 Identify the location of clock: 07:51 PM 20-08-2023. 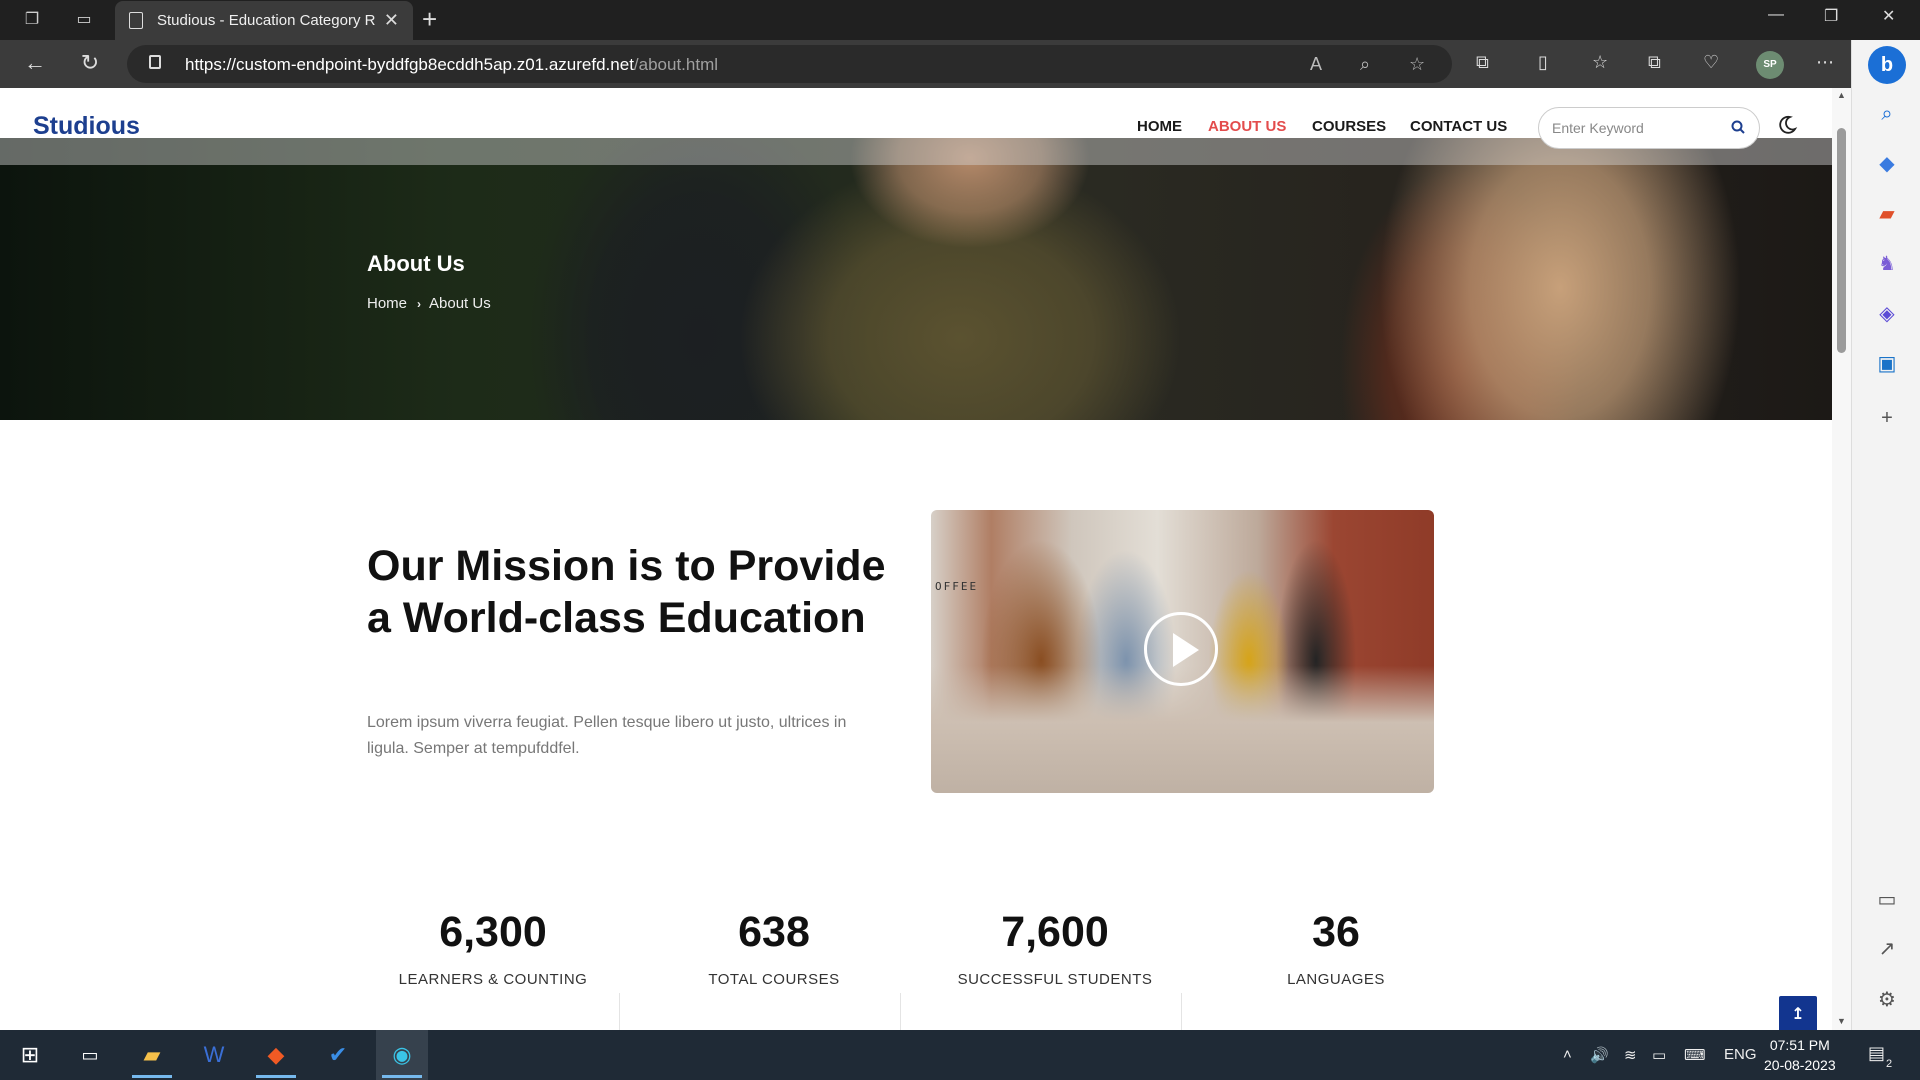
(1800, 1055).